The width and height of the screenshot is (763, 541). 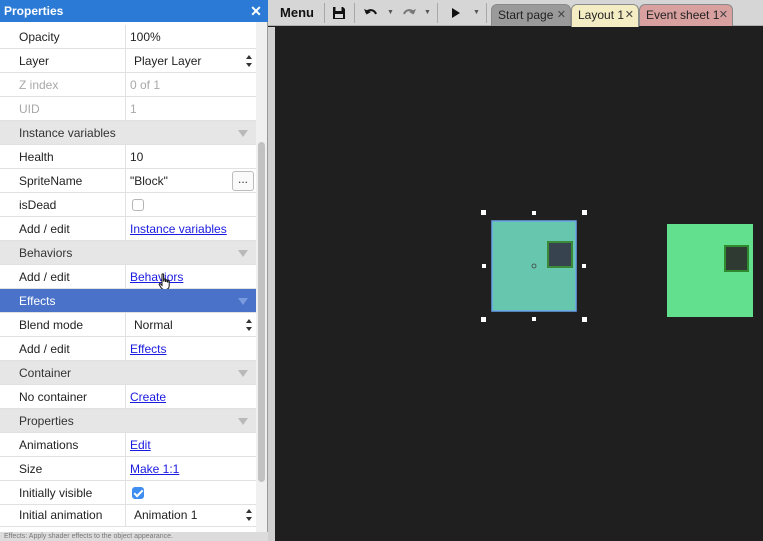 I want to click on group-properties: Properties, so click(x=128, y=421).